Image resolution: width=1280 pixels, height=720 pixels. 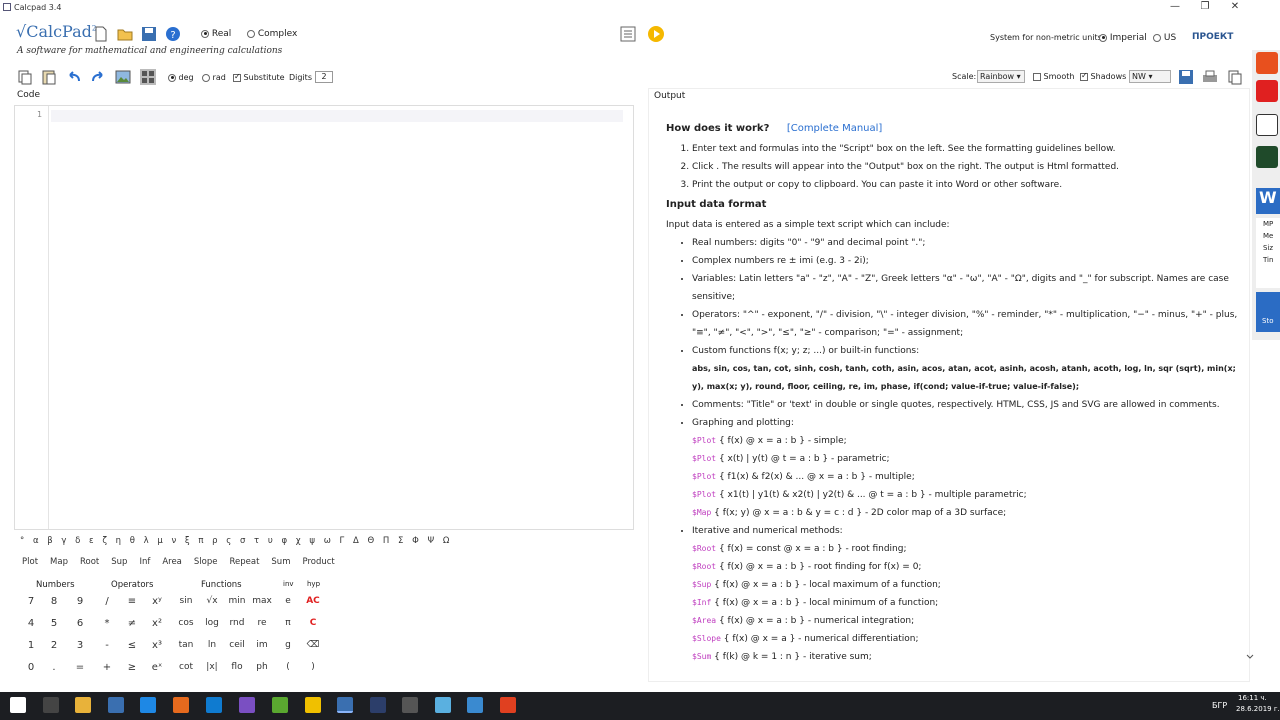 I want to click on redo-icon, so click(x=98, y=77).